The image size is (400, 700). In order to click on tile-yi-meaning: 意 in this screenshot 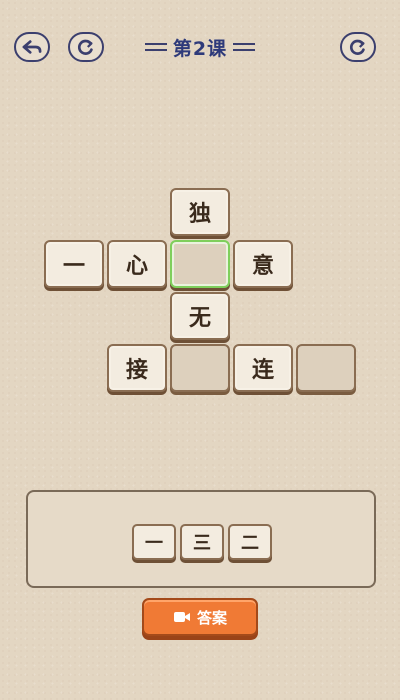, I will do `click(263, 264)`.